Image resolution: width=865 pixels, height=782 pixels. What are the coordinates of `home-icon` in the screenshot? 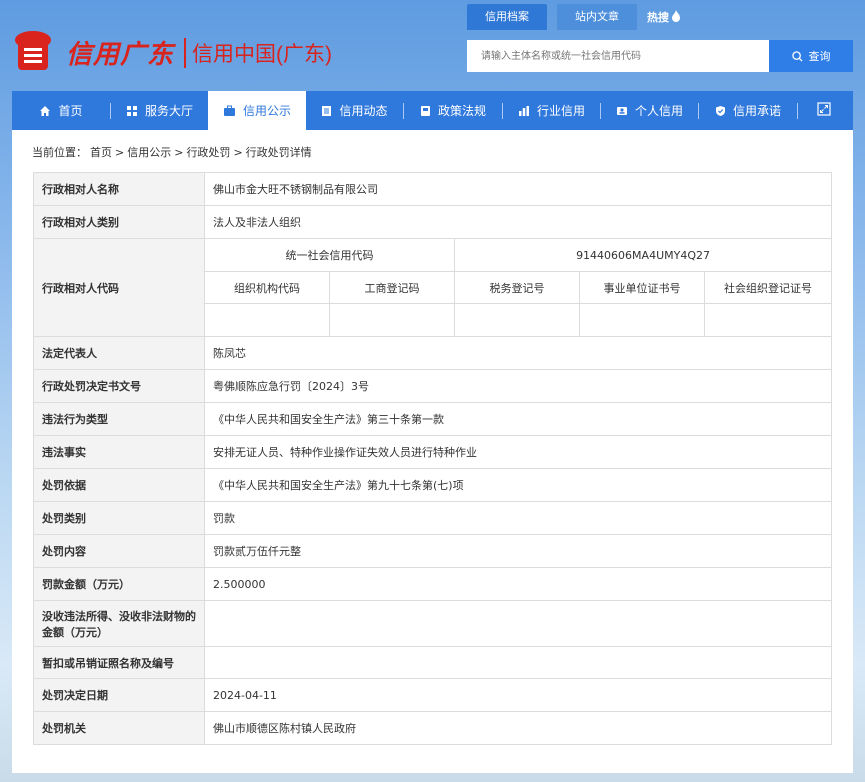 It's located at (45, 111).